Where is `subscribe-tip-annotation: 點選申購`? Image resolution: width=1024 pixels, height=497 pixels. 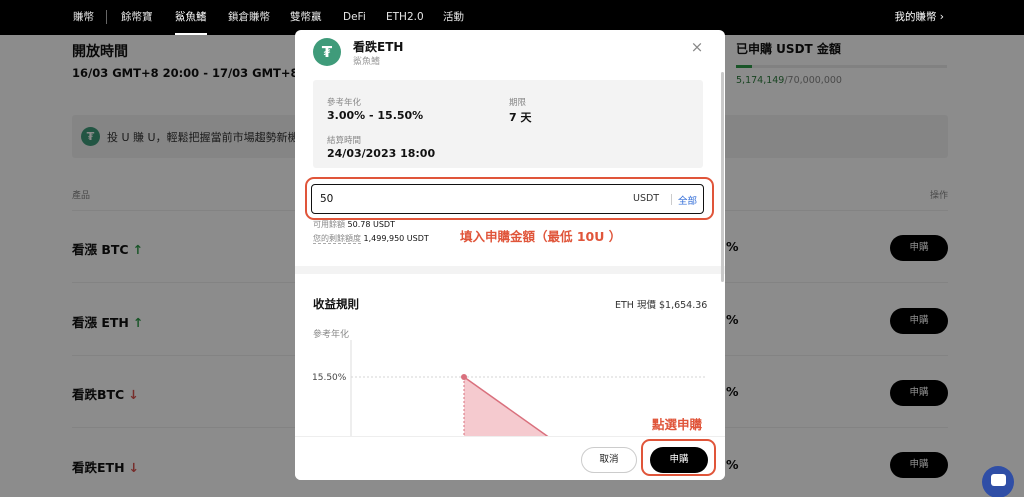 subscribe-tip-annotation: 點選申購 is located at coordinates (677, 424).